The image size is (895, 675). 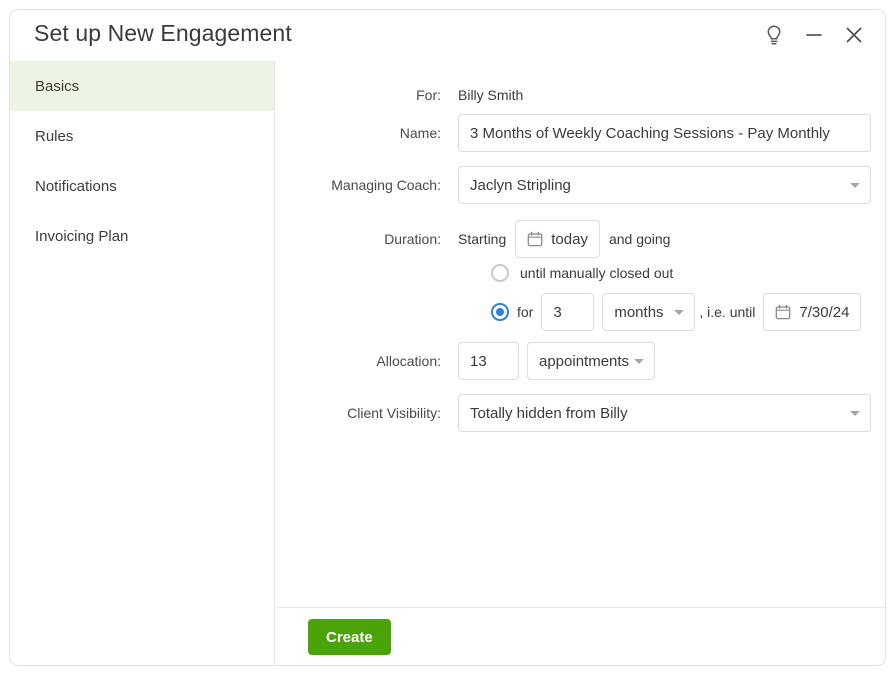 I want to click on sidebar-item-label: Basics, so click(x=57, y=86).